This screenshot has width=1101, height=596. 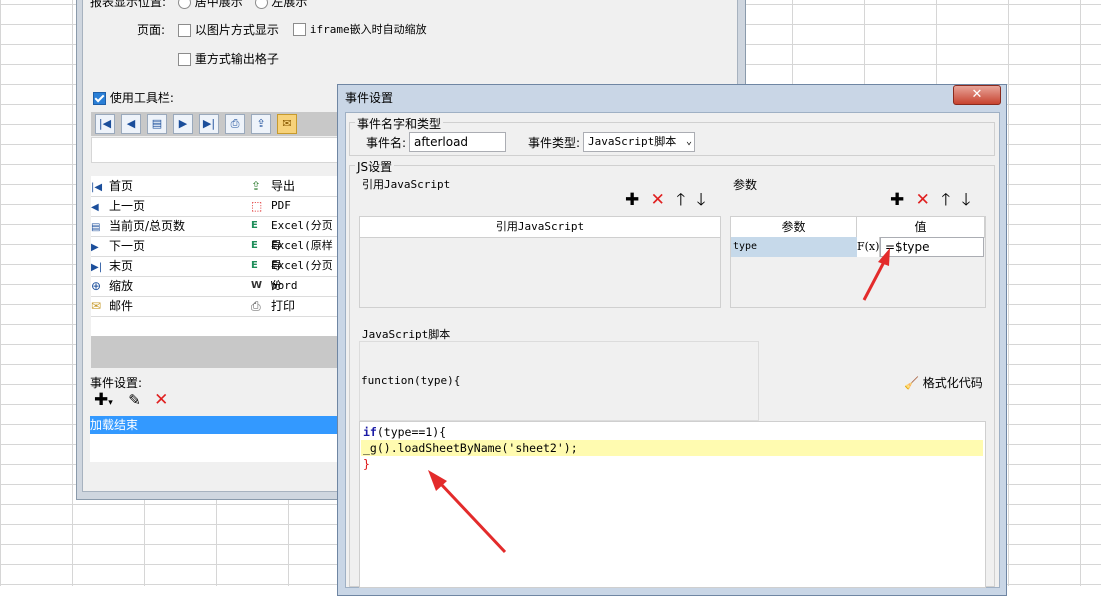 I want to click on arrow-to-code-shaft, so click(x=472, y=517).